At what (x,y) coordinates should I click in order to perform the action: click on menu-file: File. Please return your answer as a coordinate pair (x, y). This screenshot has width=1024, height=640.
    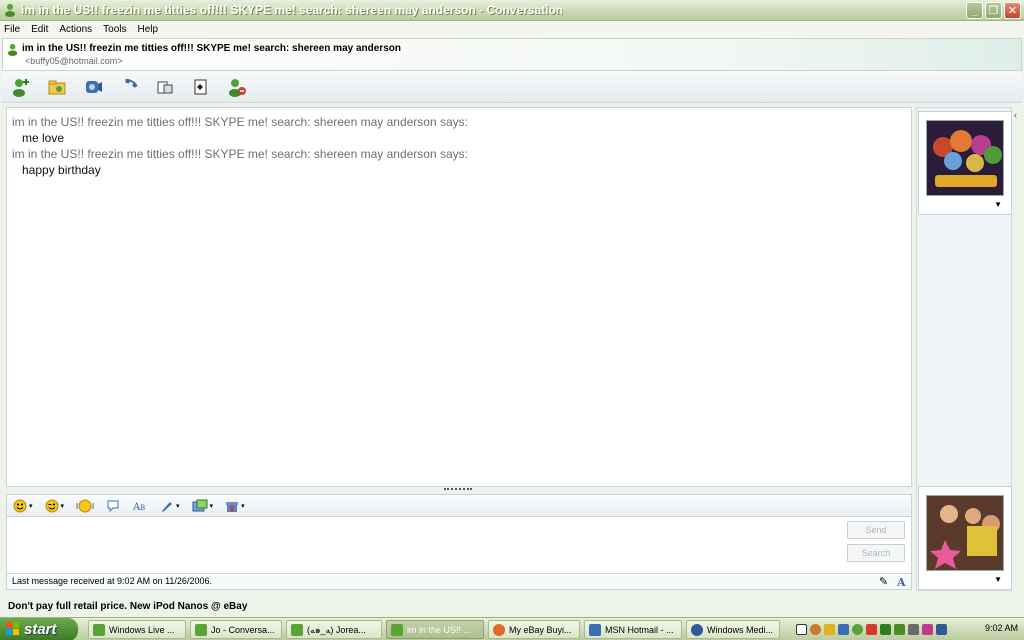
    Looking at the image, I should click on (12, 29).